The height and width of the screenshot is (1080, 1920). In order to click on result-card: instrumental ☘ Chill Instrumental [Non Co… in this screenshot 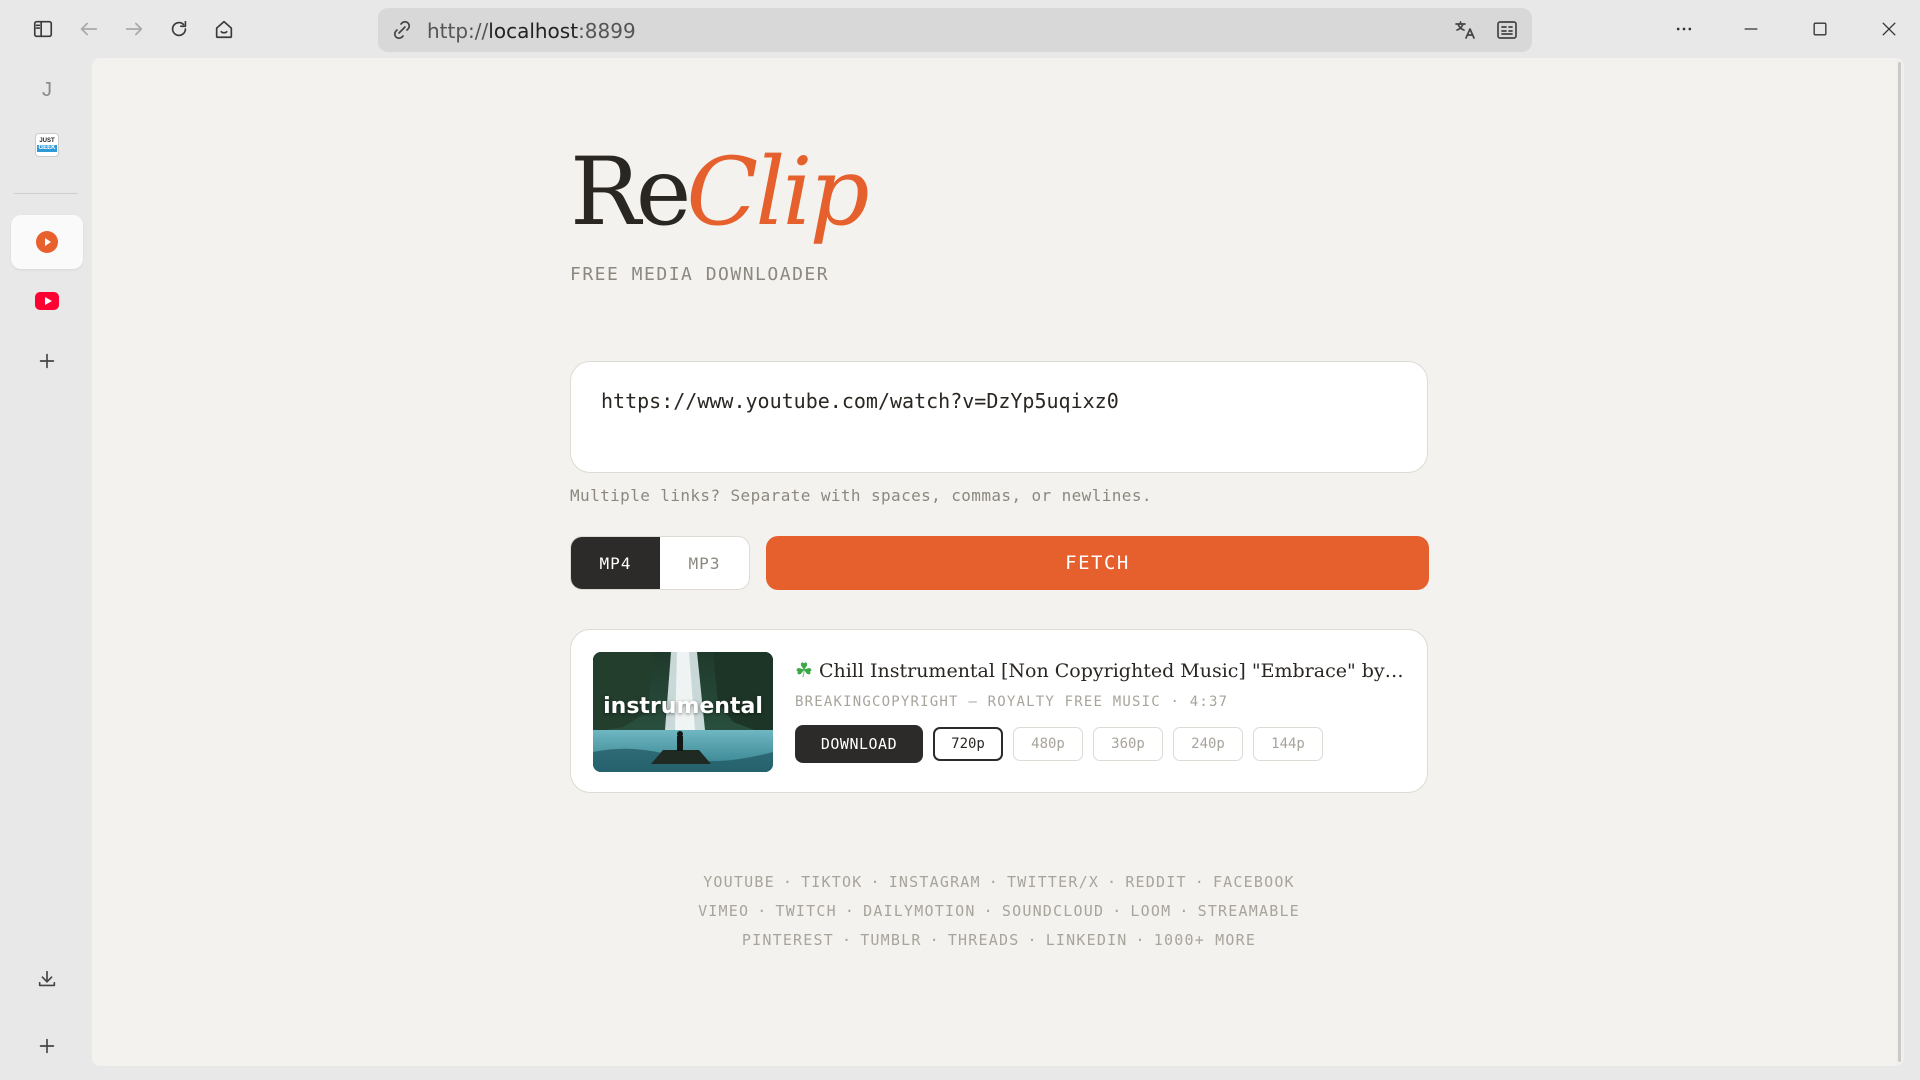, I will do `click(999, 711)`.